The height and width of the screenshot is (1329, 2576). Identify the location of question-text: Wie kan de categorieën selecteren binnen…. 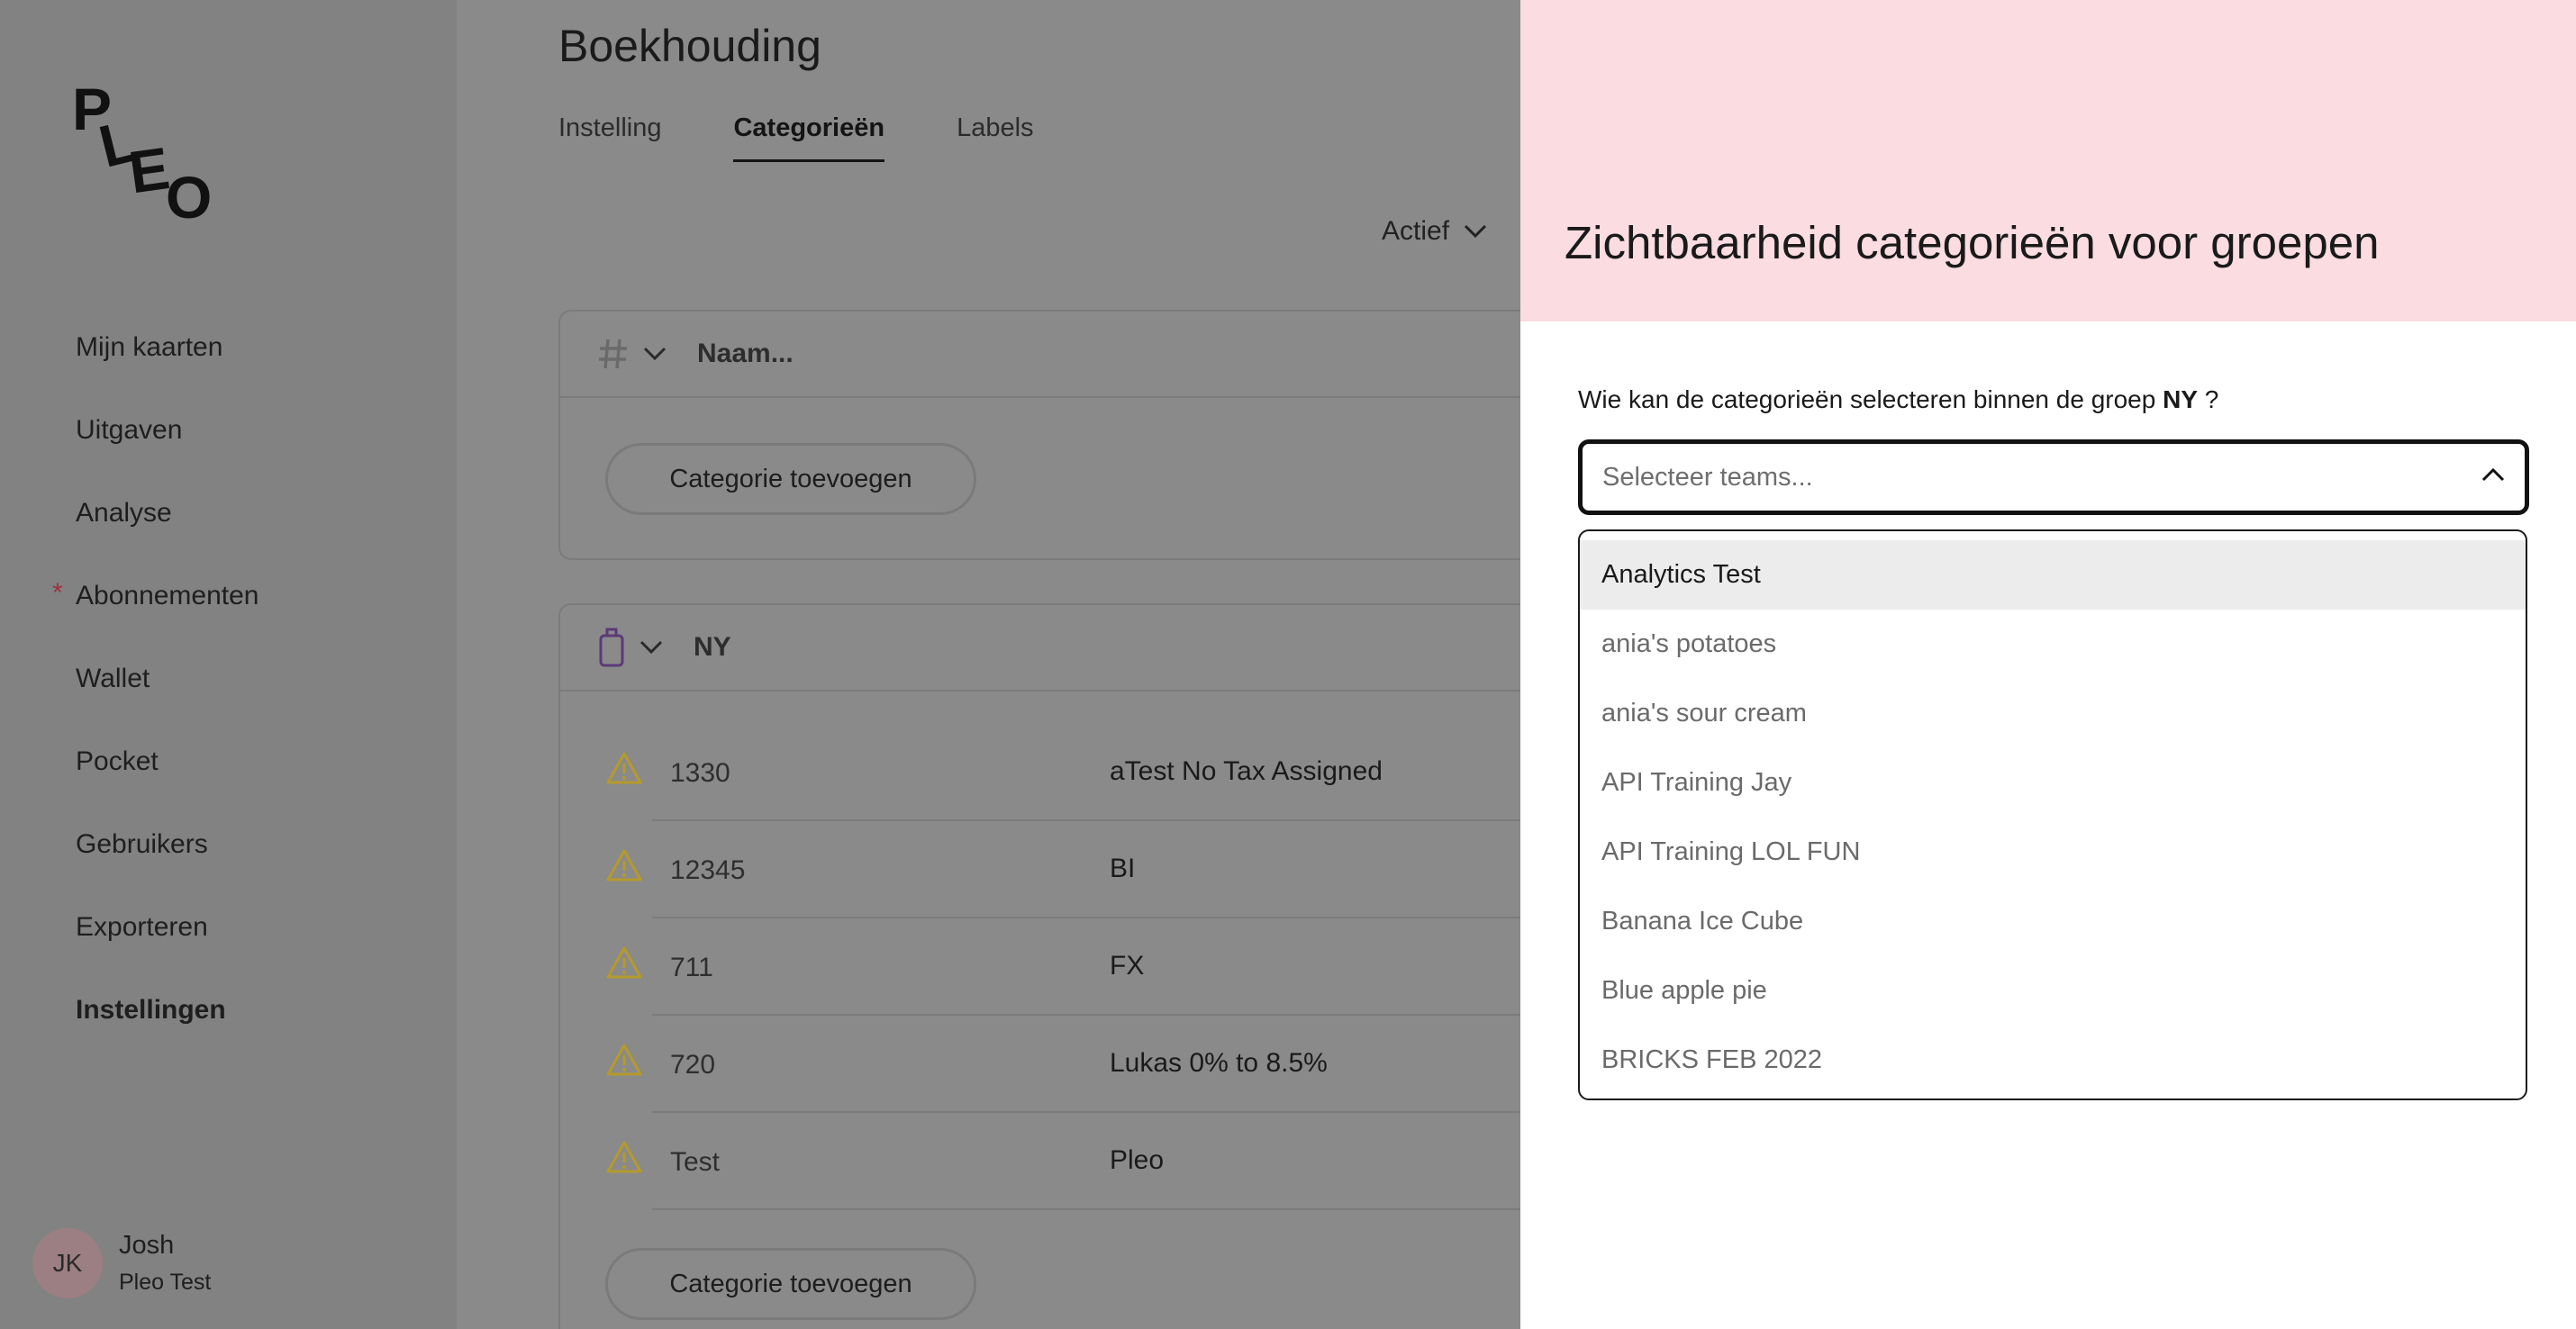
(1867, 399).